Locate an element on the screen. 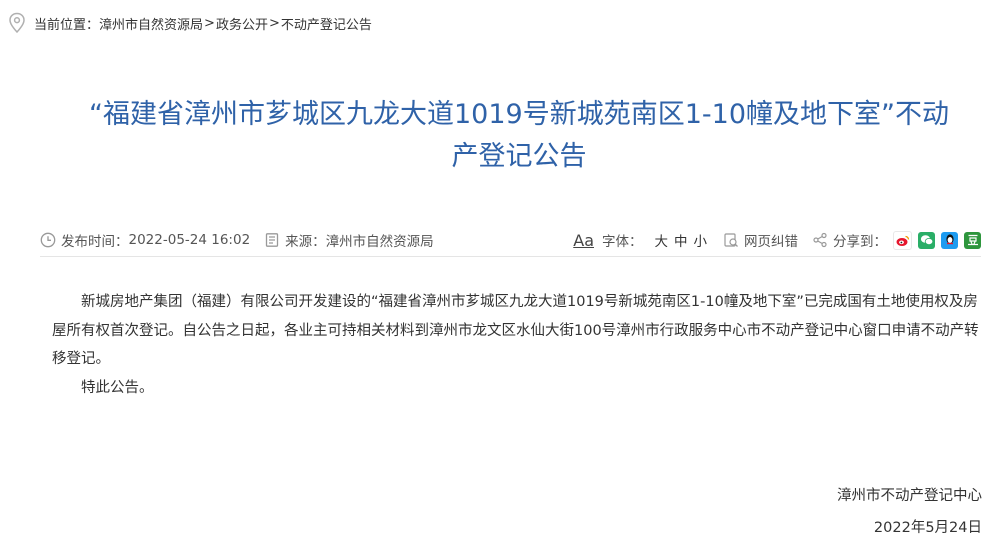 This screenshot has height=547, width=998. error-report-button: 网页纠错 is located at coordinates (760, 240).